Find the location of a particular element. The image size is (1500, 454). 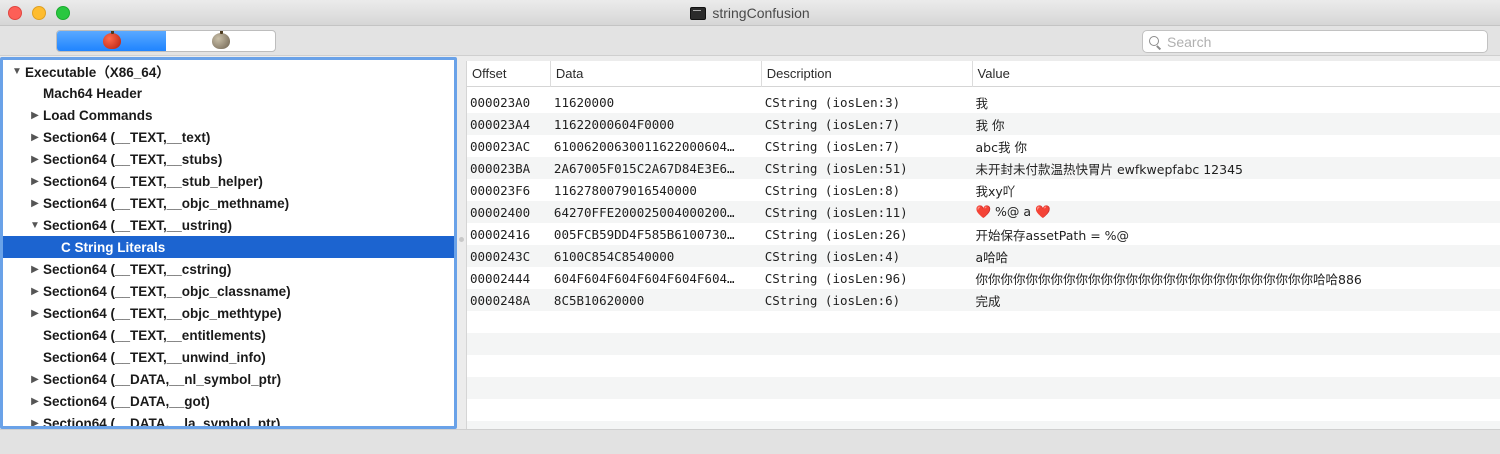

window-title: stringConfusion is located at coordinates (761, 13).